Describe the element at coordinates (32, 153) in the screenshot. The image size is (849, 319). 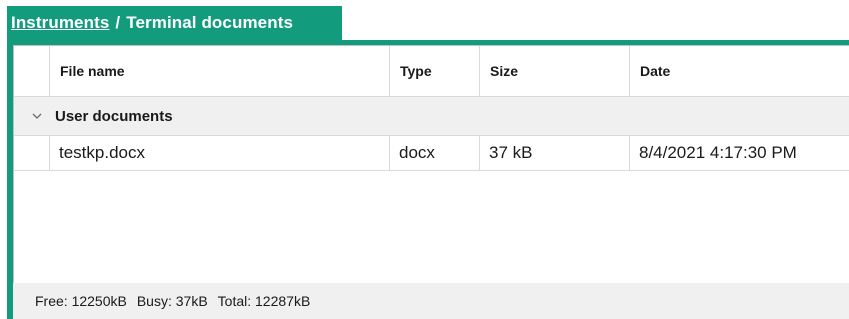
I see `row-indent-cell` at that location.